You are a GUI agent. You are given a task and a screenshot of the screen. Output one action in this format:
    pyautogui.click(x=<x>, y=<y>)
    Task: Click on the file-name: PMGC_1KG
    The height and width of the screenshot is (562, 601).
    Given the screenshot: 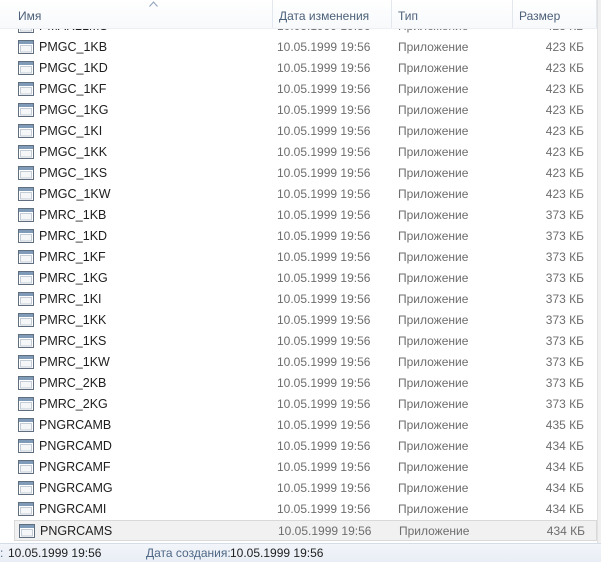 What is the action you would take?
    pyautogui.click(x=74, y=110)
    